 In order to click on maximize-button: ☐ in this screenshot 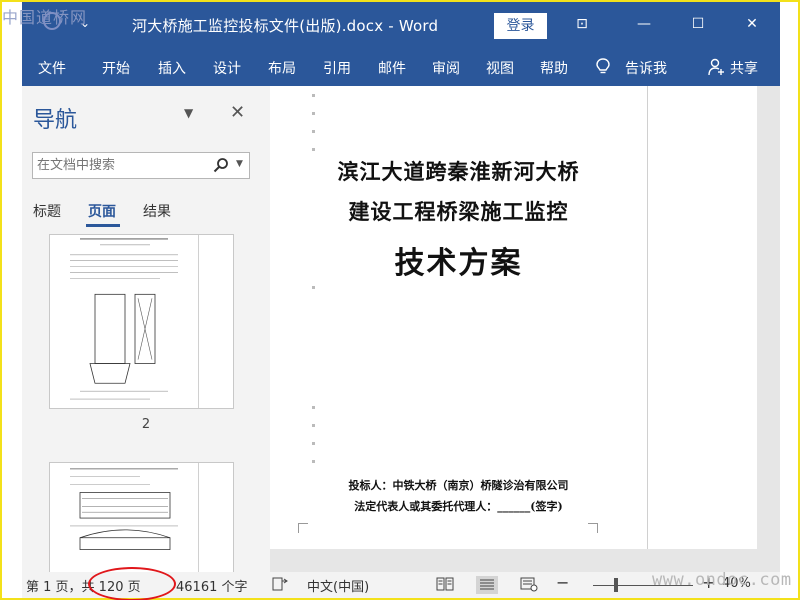, I will do `click(698, 24)`.